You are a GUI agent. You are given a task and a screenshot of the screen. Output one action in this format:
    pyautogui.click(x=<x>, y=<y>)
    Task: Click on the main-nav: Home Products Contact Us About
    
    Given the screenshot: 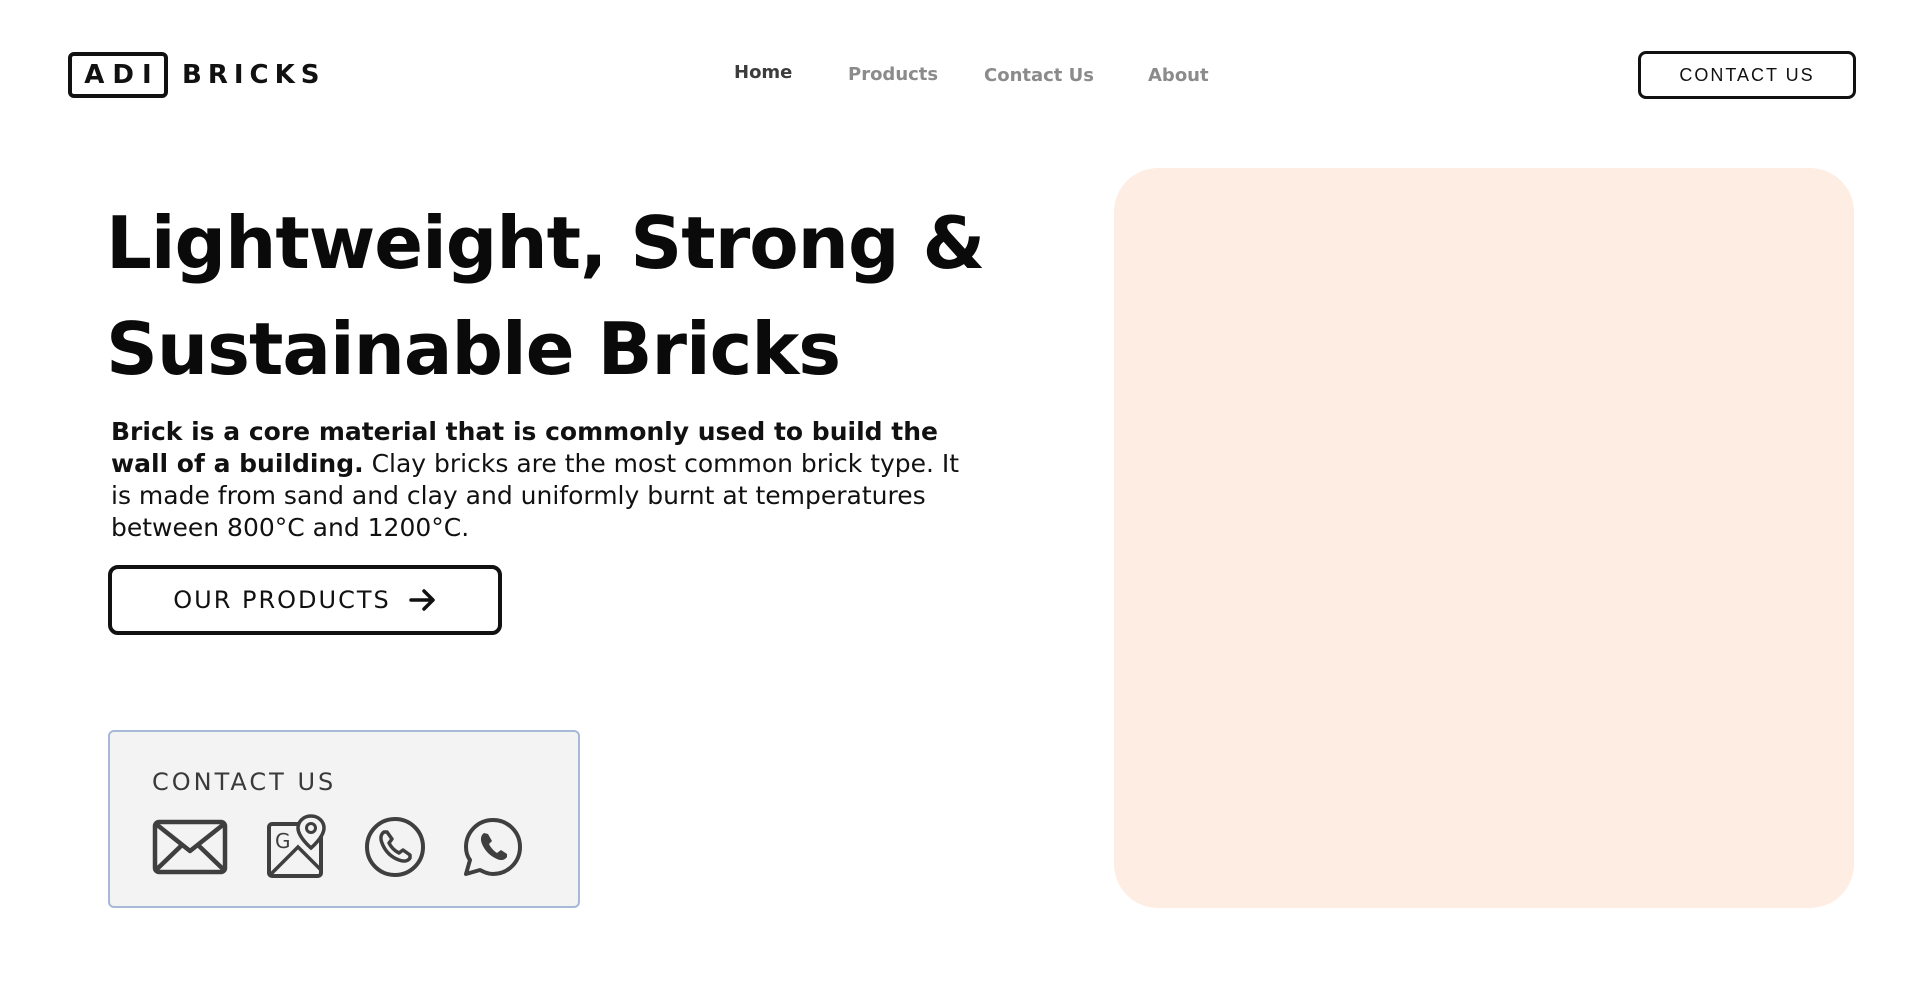 What is the action you would take?
    pyautogui.click(x=960, y=77)
    